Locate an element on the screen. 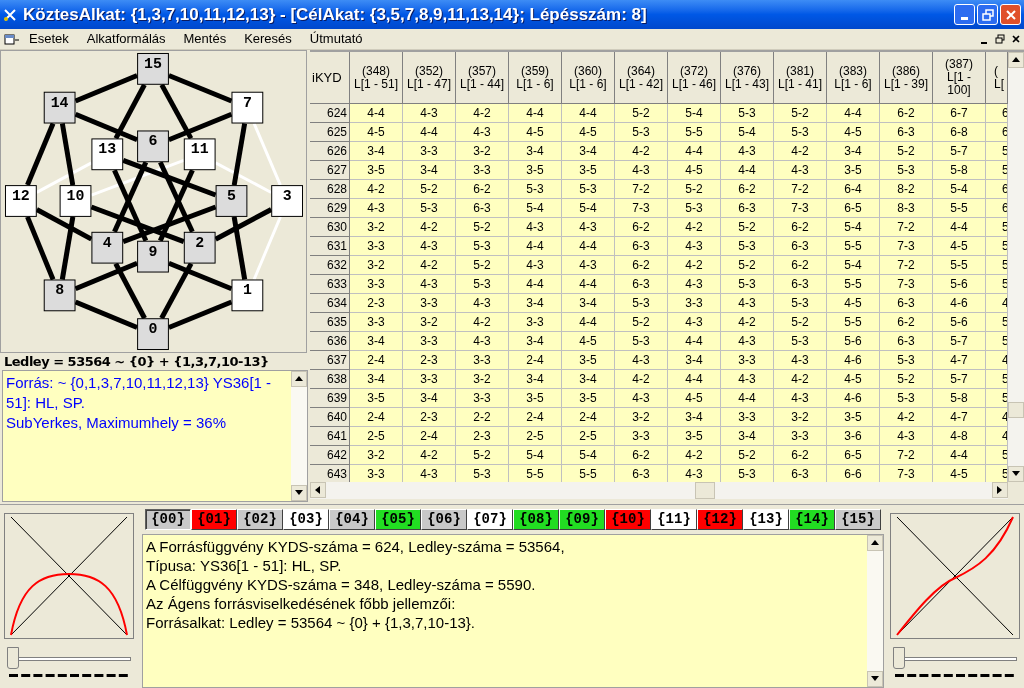  subset-tab: {06} is located at coordinates (444, 519).